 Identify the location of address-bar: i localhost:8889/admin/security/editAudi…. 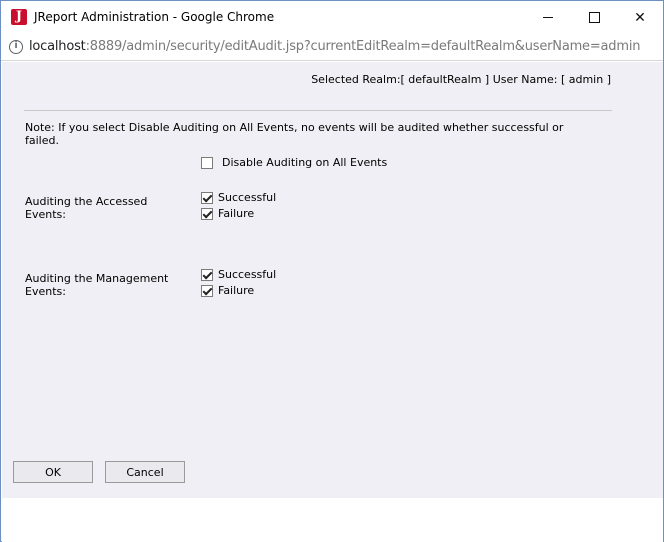
(332, 47).